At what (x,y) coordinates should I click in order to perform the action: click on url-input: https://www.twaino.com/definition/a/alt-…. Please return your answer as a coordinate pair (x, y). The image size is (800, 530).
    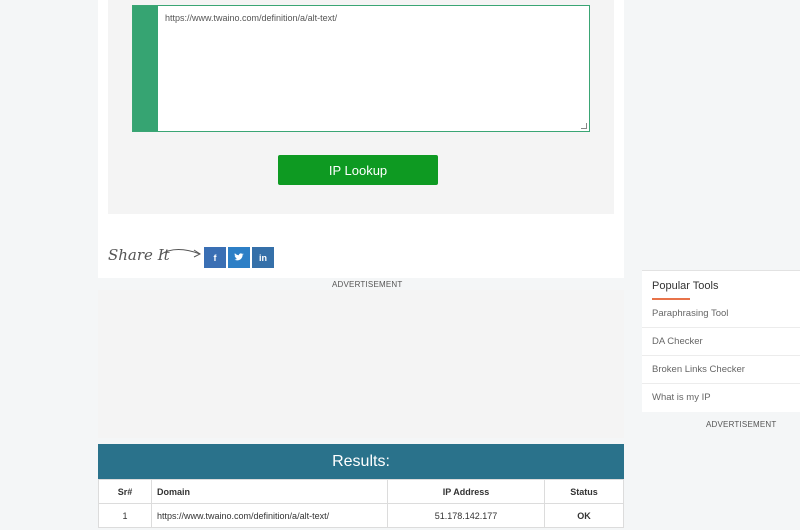
    Looking at the image, I should click on (373, 68).